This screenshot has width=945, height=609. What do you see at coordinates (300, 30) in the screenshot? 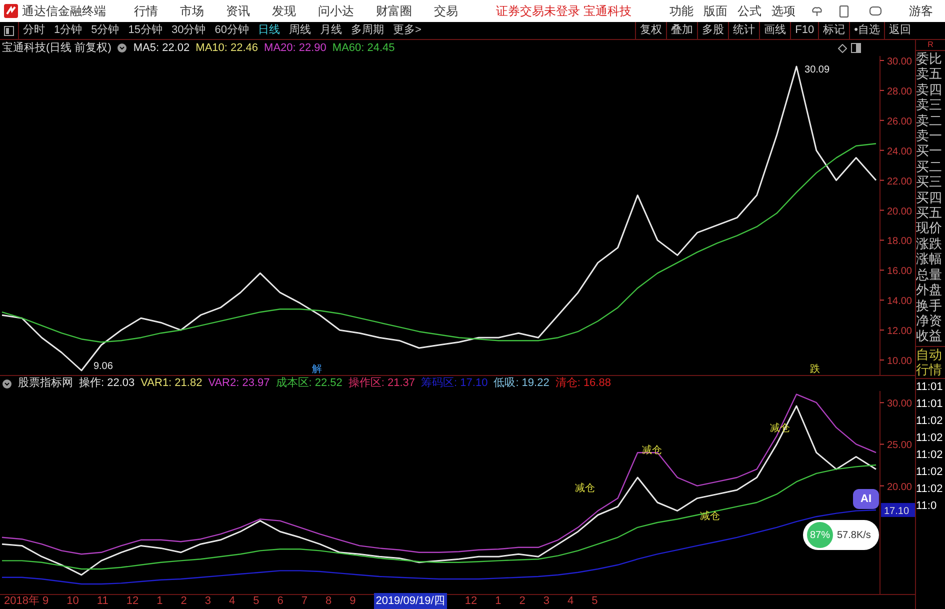
I see `period-tab: 周线` at bounding box center [300, 30].